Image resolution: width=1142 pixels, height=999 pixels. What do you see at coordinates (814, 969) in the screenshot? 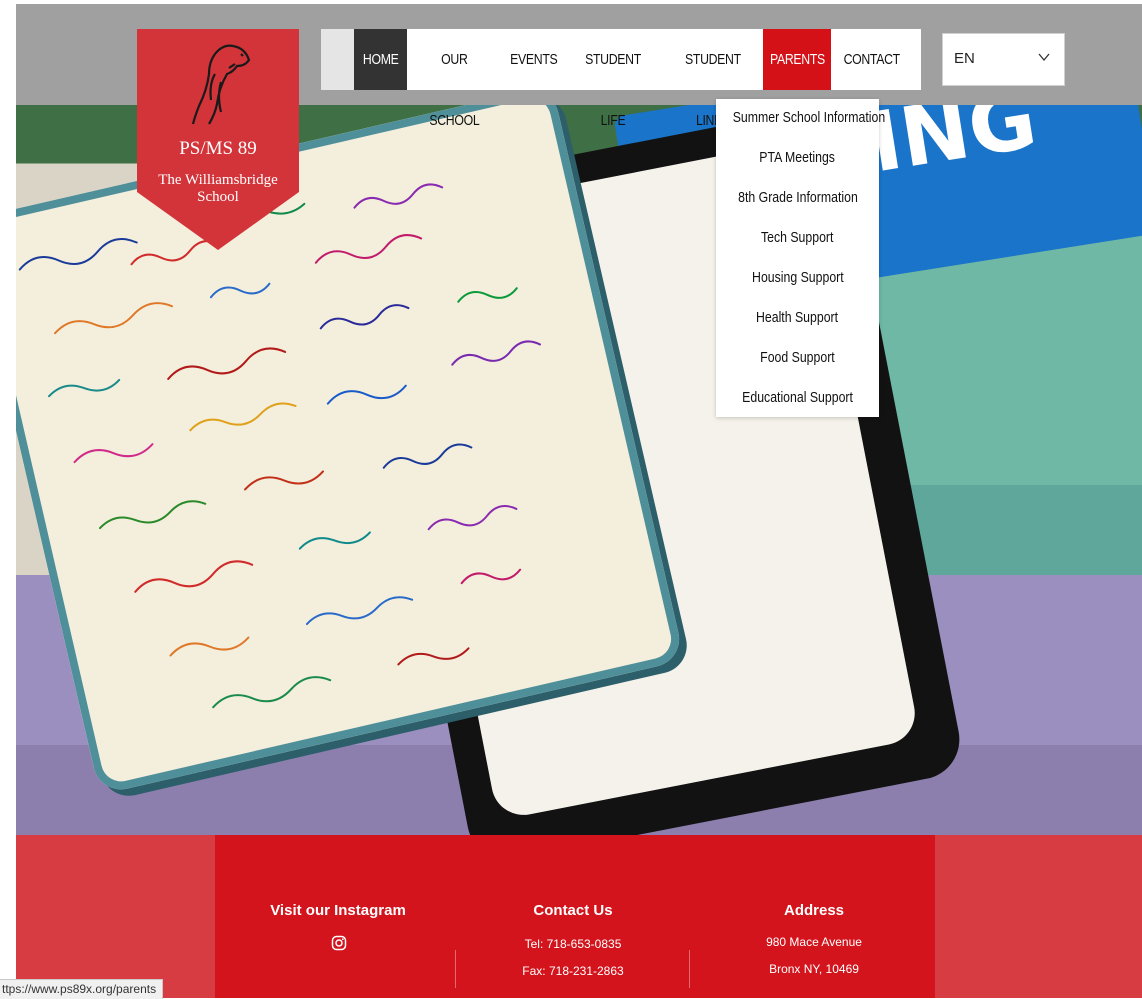
I see `address-line-2: Bronx NY, 10469` at bounding box center [814, 969].